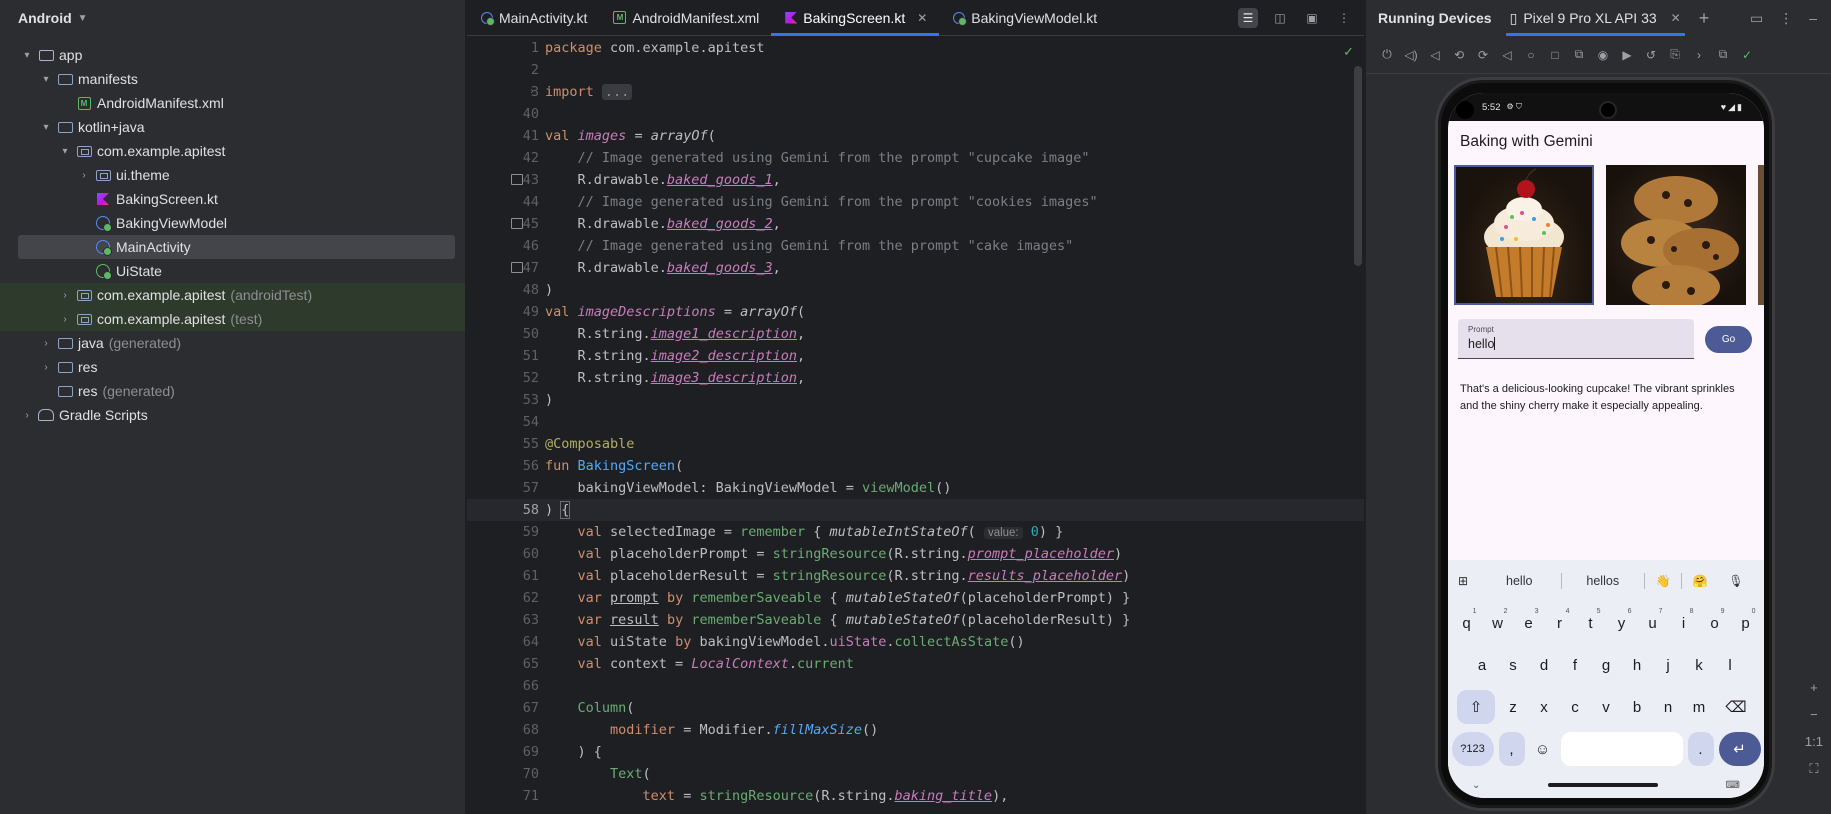 This screenshot has height=814, width=1831. What do you see at coordinates (1467, 623) in the screenshot?
I see `key-q: q1` at bounding box center [1467, 623].